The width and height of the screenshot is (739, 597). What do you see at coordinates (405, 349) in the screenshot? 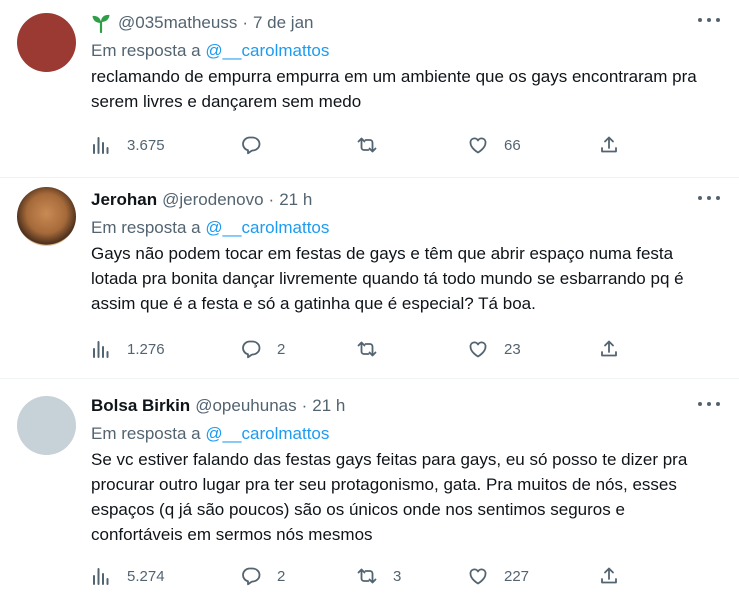
I see `action-bar: 1.276 2 23` at bounding box center [405, 349].